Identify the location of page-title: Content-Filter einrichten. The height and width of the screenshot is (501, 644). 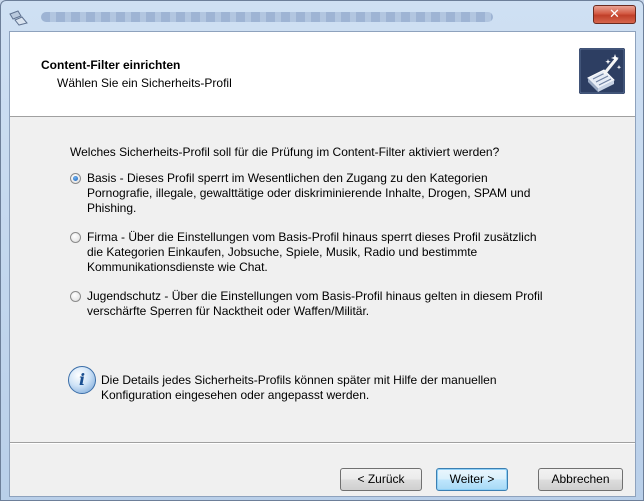
(111, 65).